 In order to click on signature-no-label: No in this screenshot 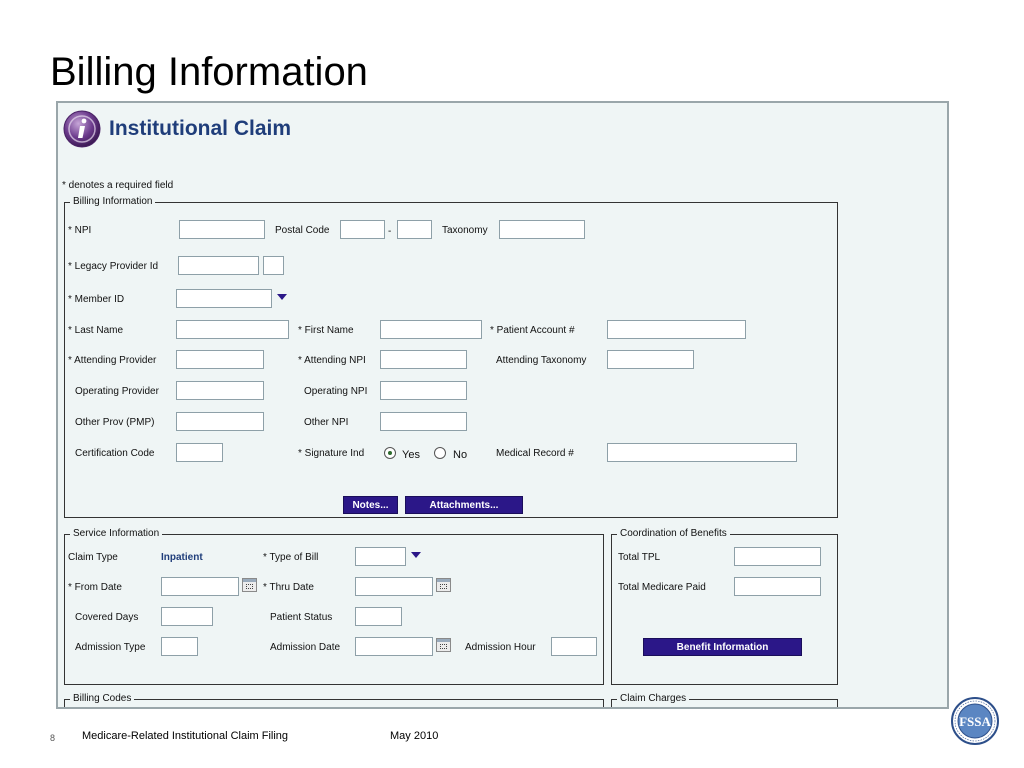, I will do `click(460, 455)`.